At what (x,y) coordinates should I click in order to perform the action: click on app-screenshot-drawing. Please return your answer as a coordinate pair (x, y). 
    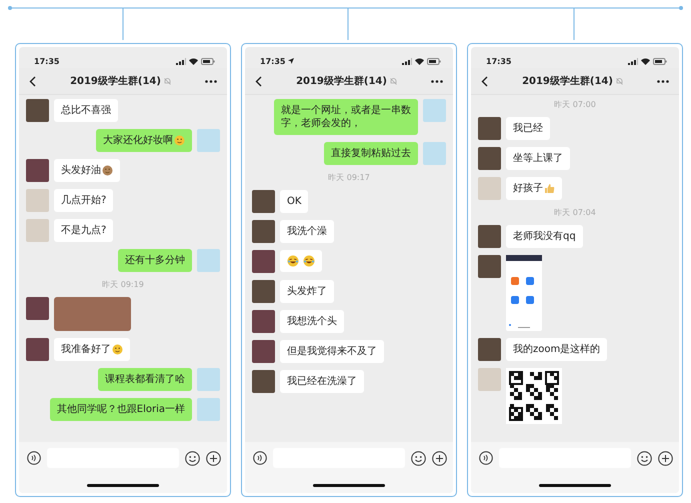
    Looking at the image, I should click on (524, 293).